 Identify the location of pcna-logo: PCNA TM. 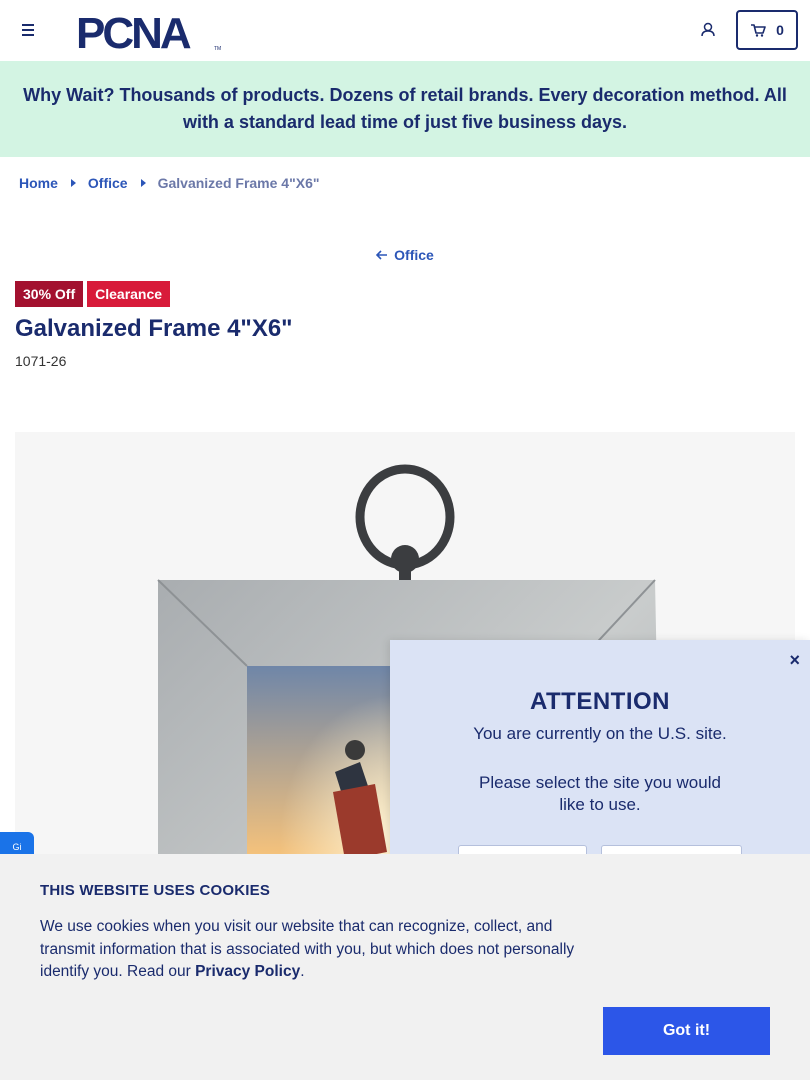
(151, 33).